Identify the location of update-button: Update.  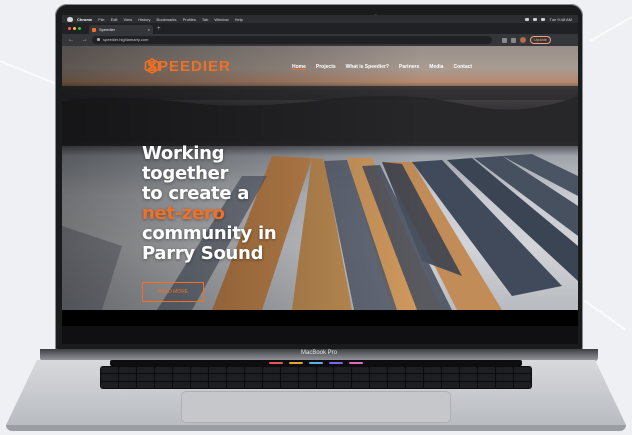
(540, 40).